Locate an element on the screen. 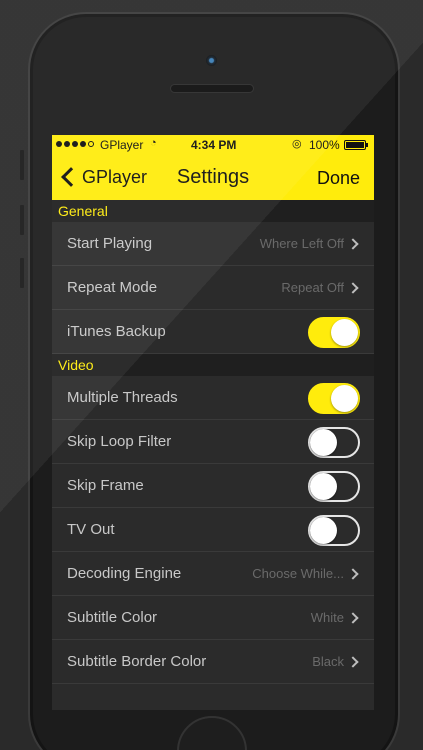 The height and width of the screenshot is (750, 423). skip-frame-toggle is located at coordinates (334, 486).